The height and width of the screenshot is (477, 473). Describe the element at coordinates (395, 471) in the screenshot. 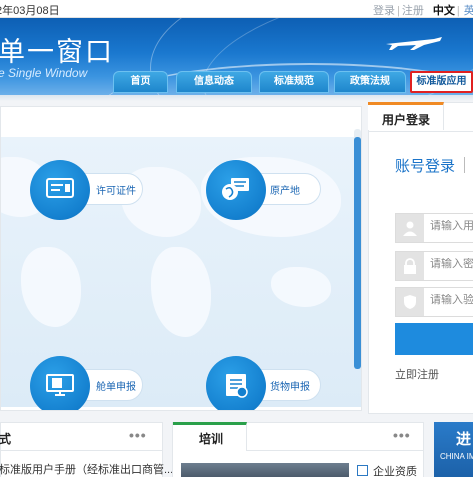

I see `training-link-label: 企业资质` at that location.